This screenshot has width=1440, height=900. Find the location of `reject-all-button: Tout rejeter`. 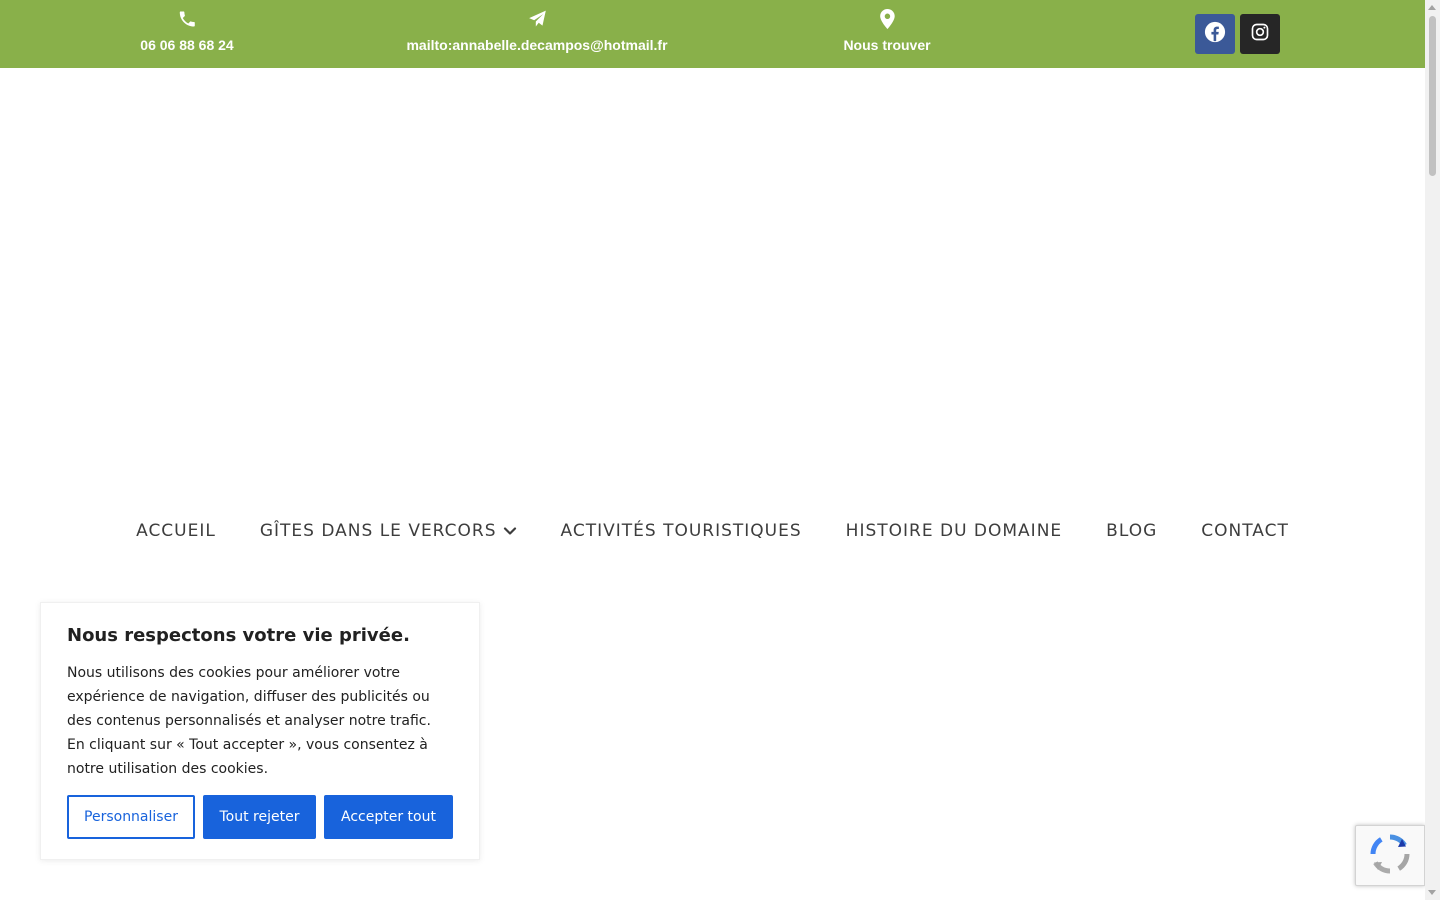

reject-all-button: Tout rejeter is located at coordinates (259, 817).